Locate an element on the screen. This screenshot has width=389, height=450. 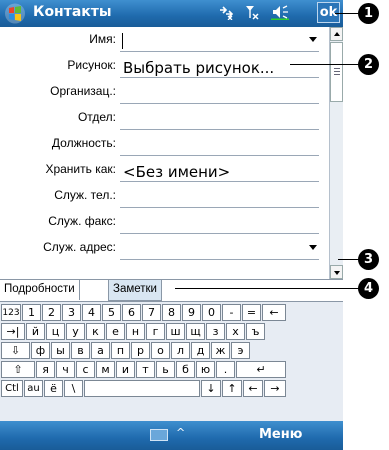
key-6: 6 is located at coordinates (131, 312).